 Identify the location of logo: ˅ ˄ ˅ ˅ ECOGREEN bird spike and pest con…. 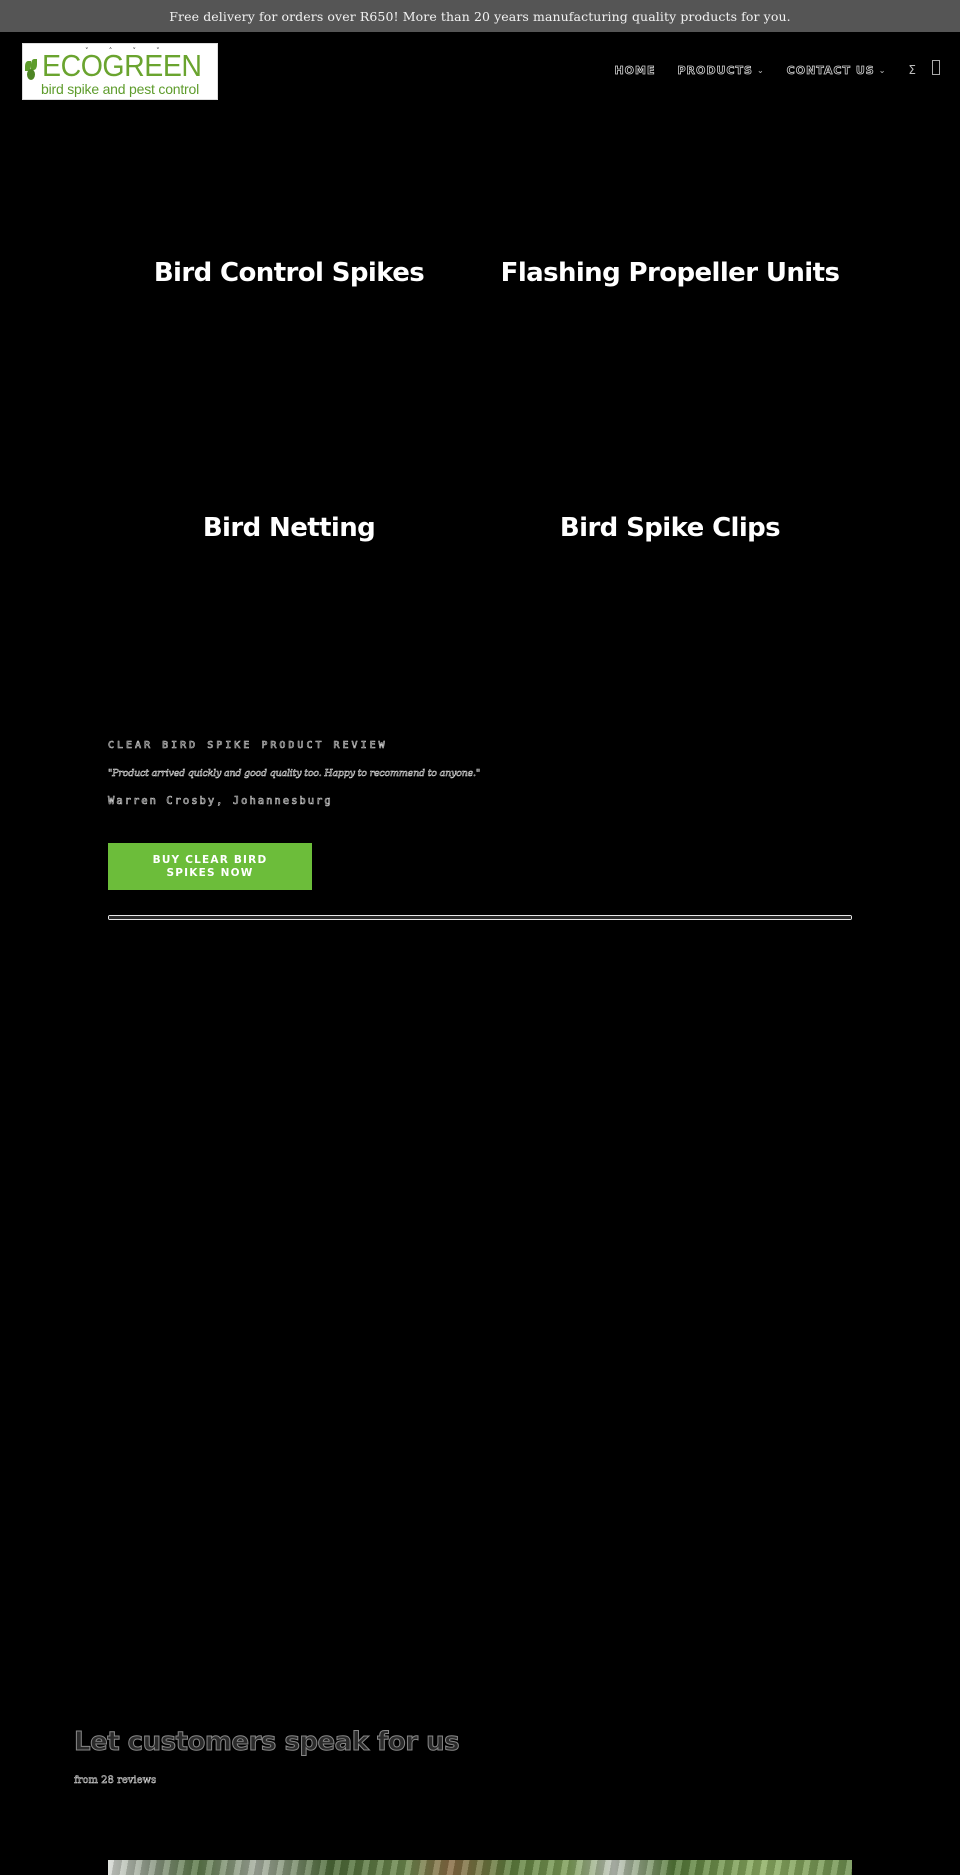
(120, 71).